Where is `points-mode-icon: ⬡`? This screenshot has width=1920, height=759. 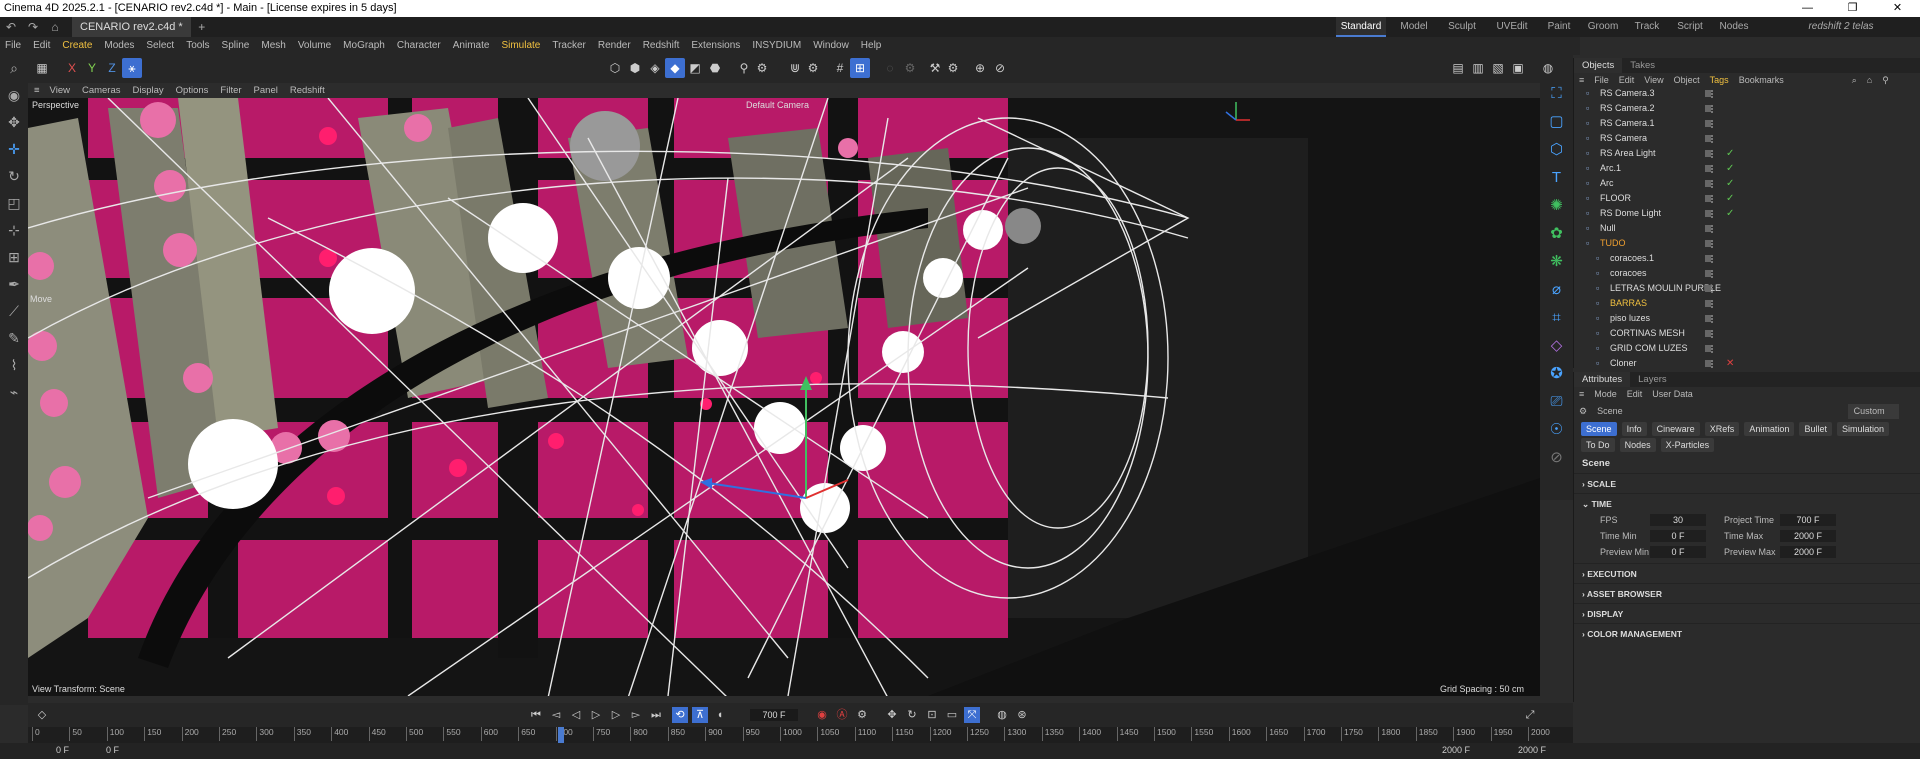 points-mode-icon: ⬡ is located at coordinates (615, 68).